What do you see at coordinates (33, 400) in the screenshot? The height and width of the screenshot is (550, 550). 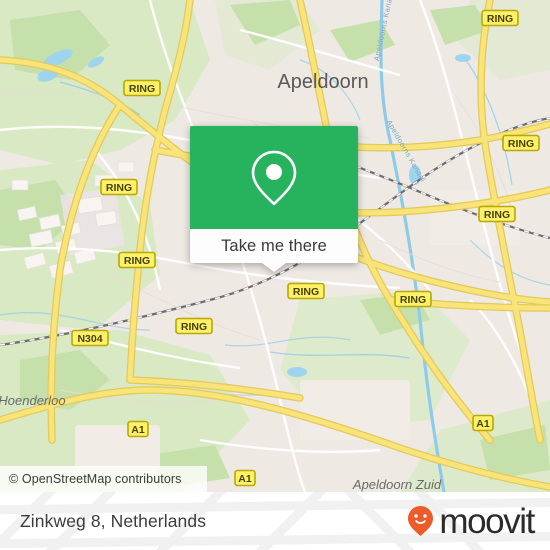 I see `place-label: Hoenderloo` at bounding box center [33, 400].